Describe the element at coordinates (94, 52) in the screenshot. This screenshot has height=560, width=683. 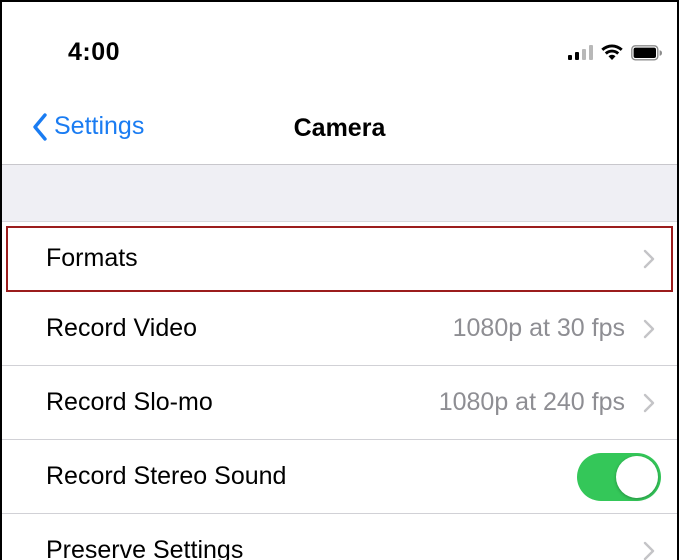
I see `status-time: 4:00` at that location.